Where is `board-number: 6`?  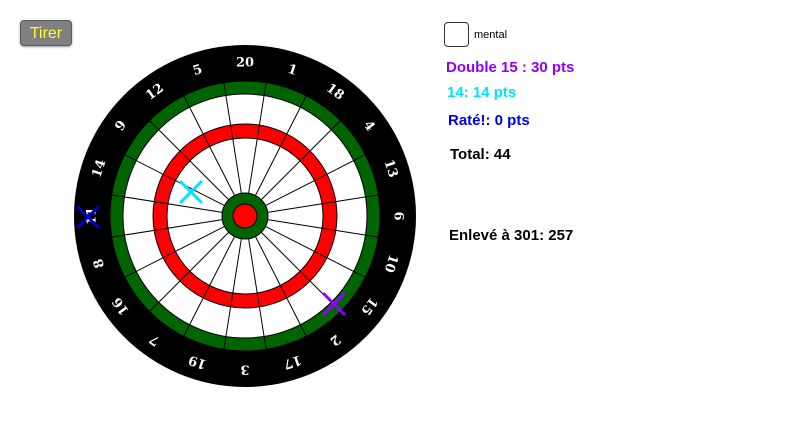 board-number: 6 is located at coordinates (398, 215).